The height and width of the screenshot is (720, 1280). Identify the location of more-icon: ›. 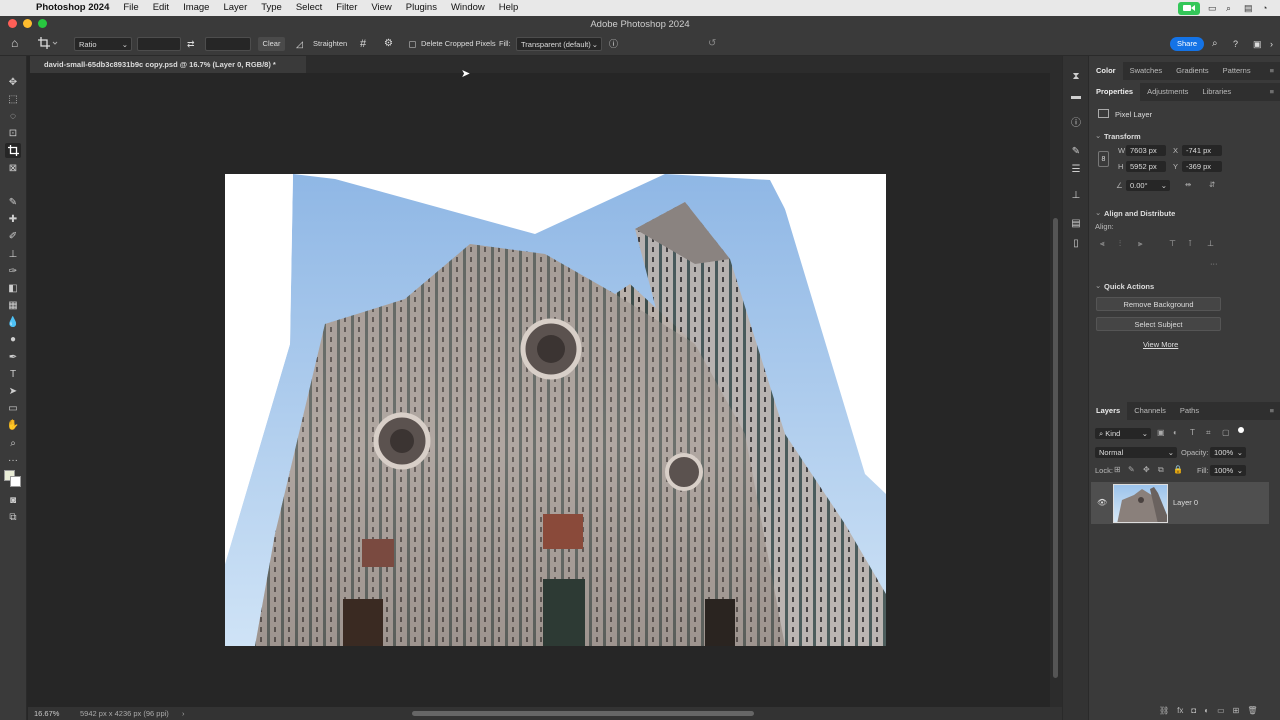
(1274, 44).